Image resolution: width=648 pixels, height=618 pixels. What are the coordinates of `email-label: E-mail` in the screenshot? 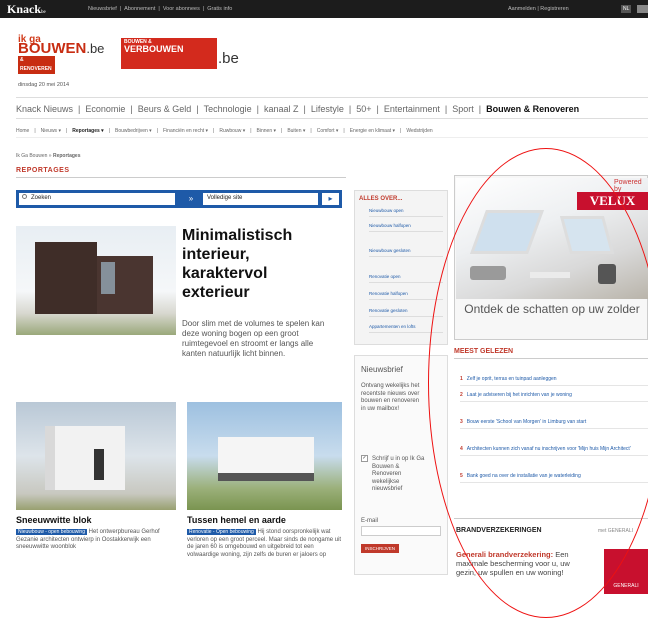 It's located at (370, 521).